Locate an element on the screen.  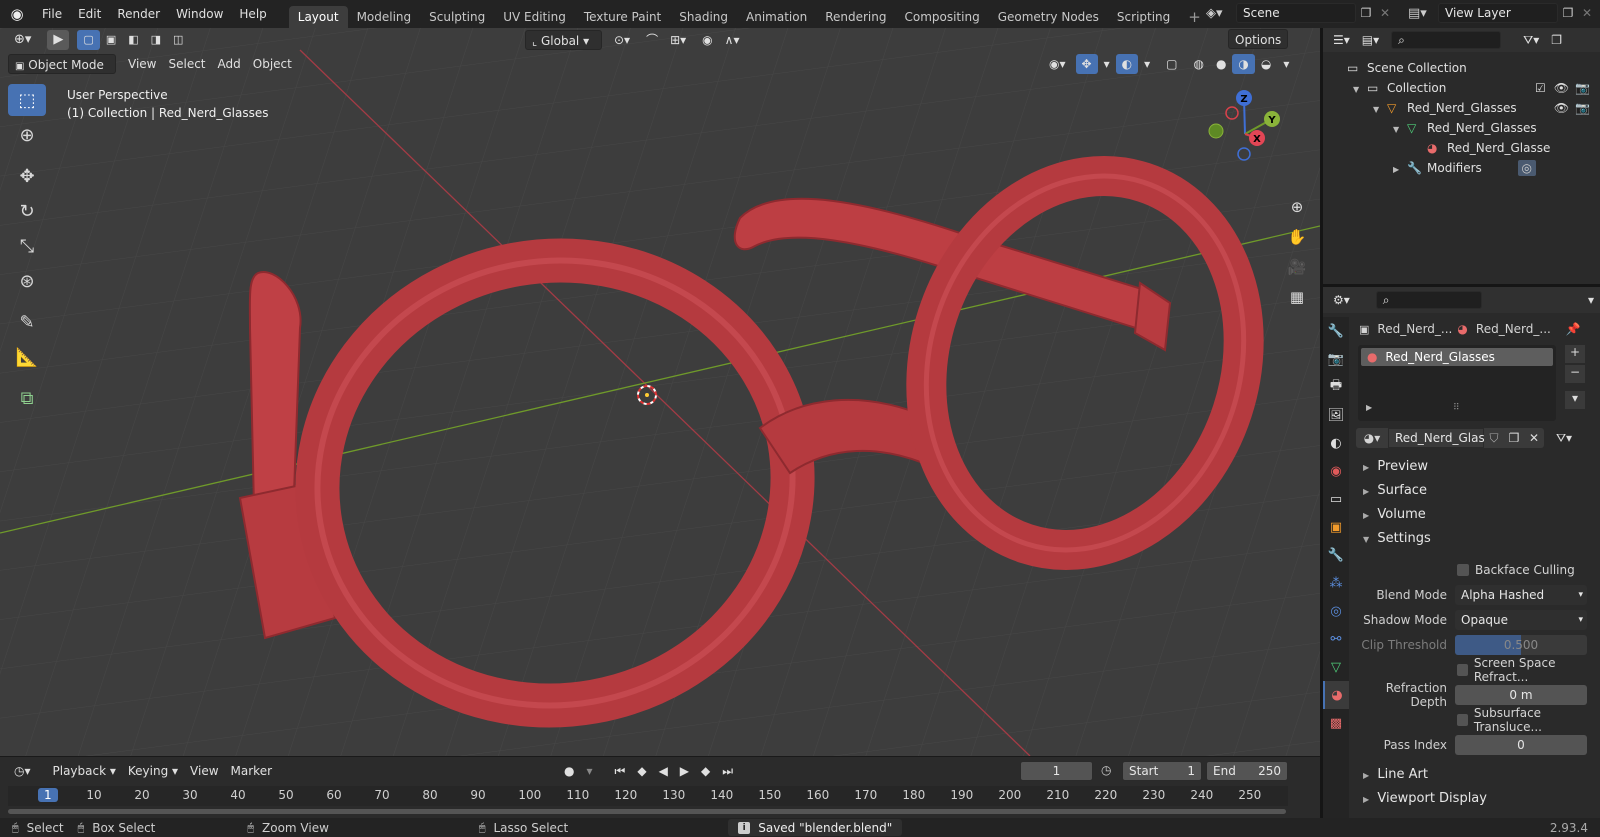
add-slot-button: + is located at coordinates (1575, 354).